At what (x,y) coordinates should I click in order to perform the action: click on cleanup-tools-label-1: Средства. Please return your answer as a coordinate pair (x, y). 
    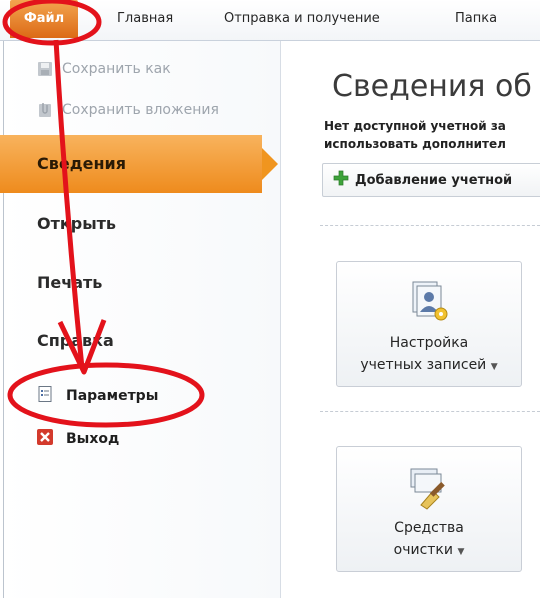
    Looking at the image, I should click on (429, 528).